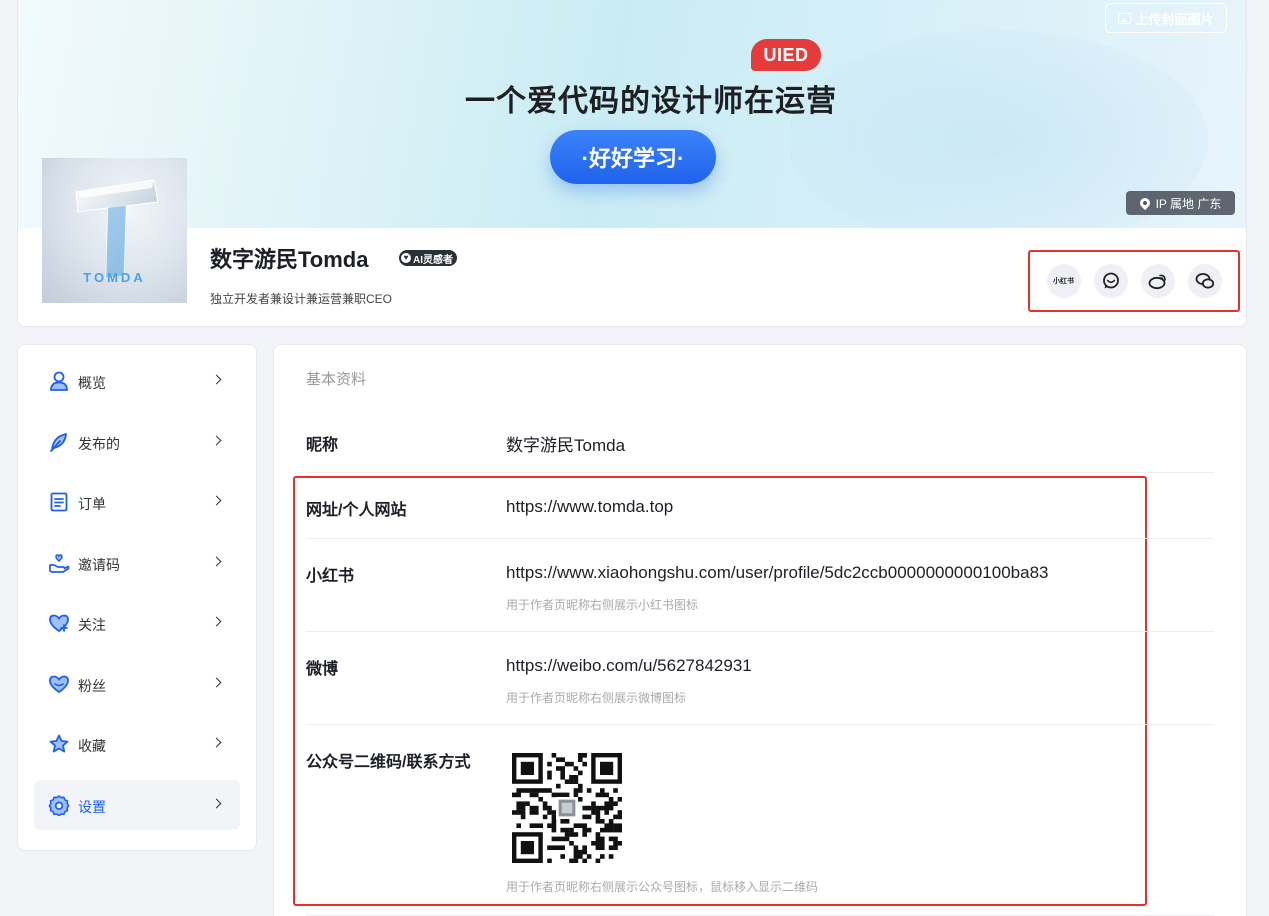 The height and width of the screenshot is (916, 1269). What do you see at coordinates (388, 762) in the screenshot?
I see `qrcode-label: 公众号二维码/联系方式` at bounding box center [388, 762].